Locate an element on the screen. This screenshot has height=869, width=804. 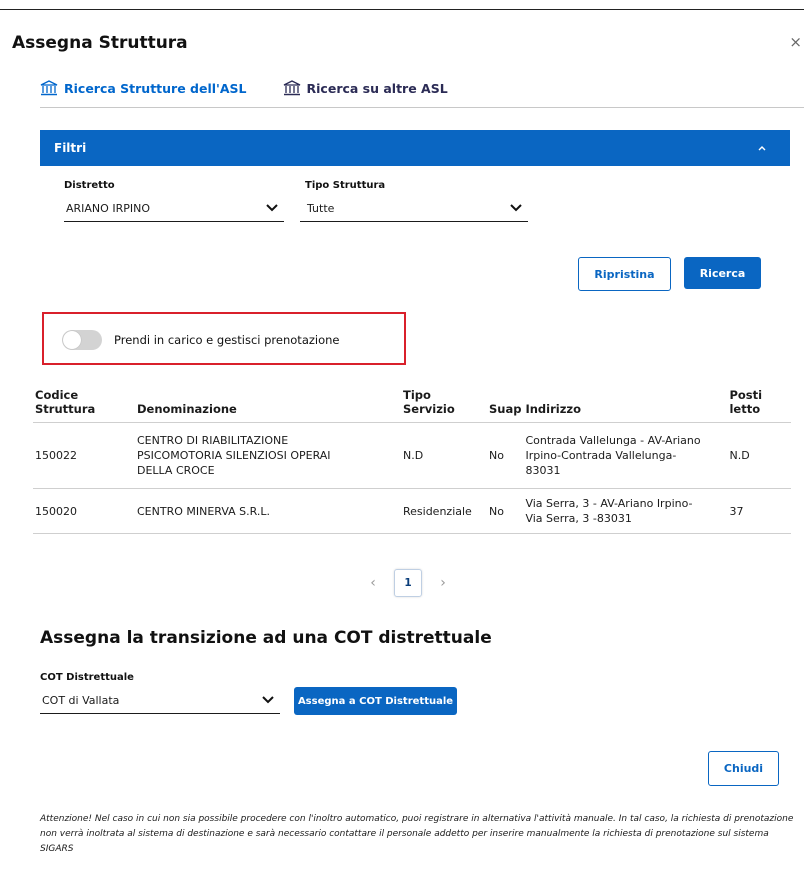
cell-posti: 37 is located at coordinates (759, 511).